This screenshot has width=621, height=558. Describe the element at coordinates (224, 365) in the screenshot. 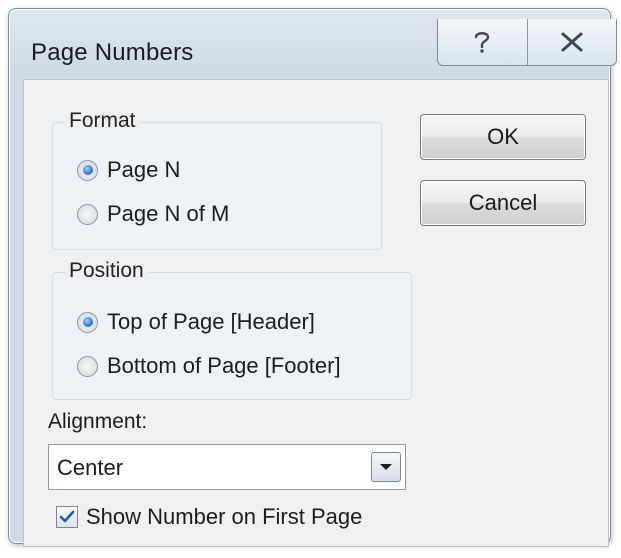

I see `radio-label: Bottom of Page [Footer]` at that location.